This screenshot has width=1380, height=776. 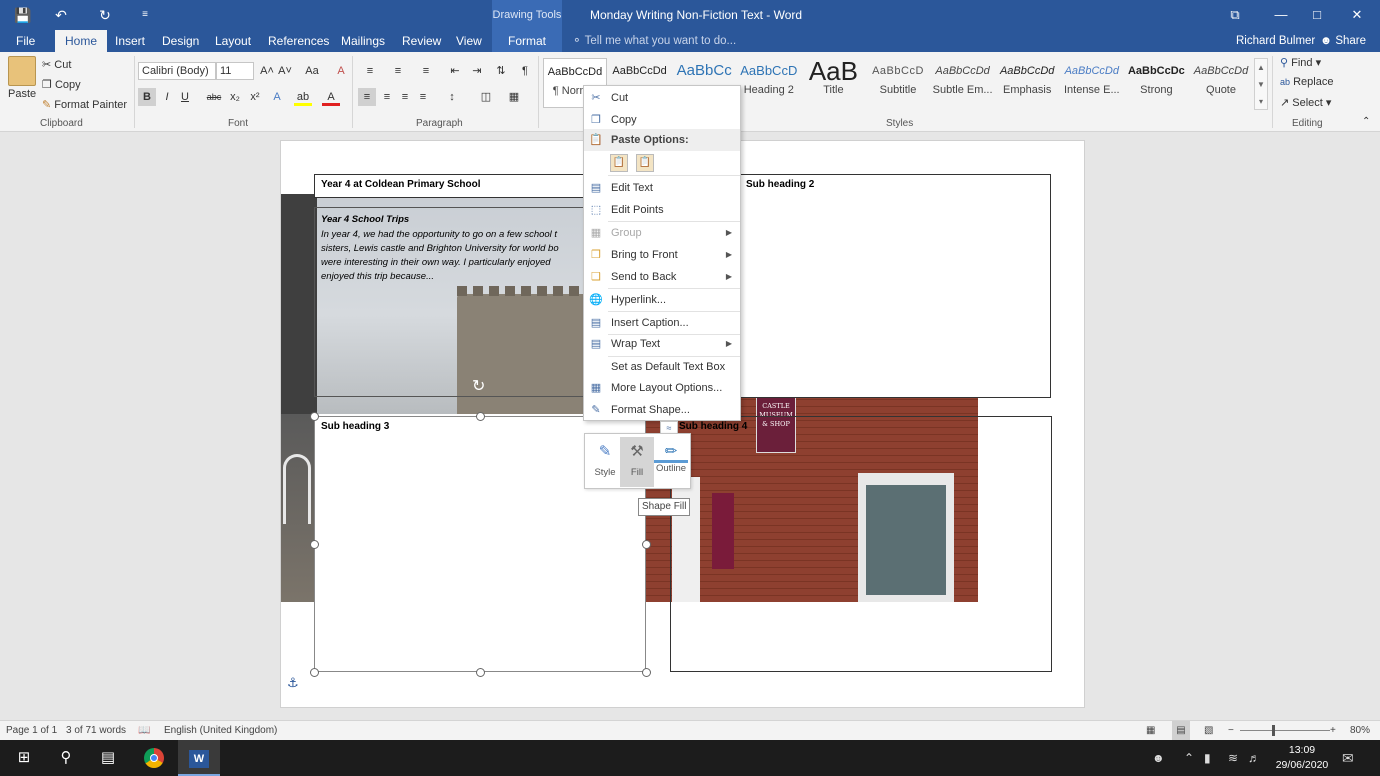 What do you see at coordinates (898, 83) in the screenshot?
I see `style-item: AaBbCcD Subtitle` at bounding box center [898, 83].